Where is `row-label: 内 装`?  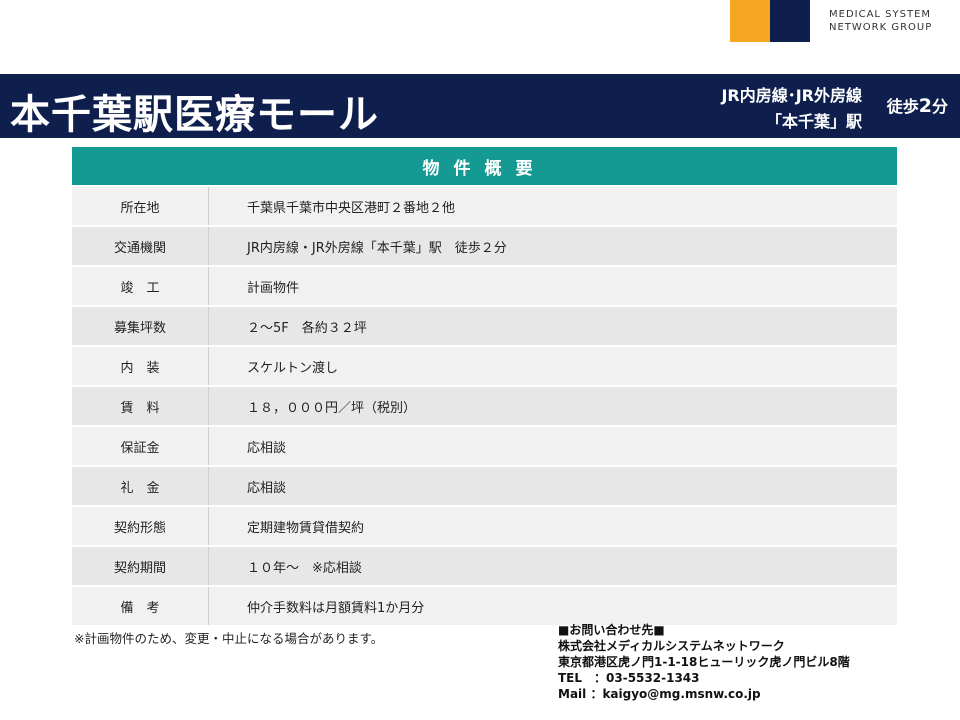
row-label: 内 装 is located at coordinates (140, 366).